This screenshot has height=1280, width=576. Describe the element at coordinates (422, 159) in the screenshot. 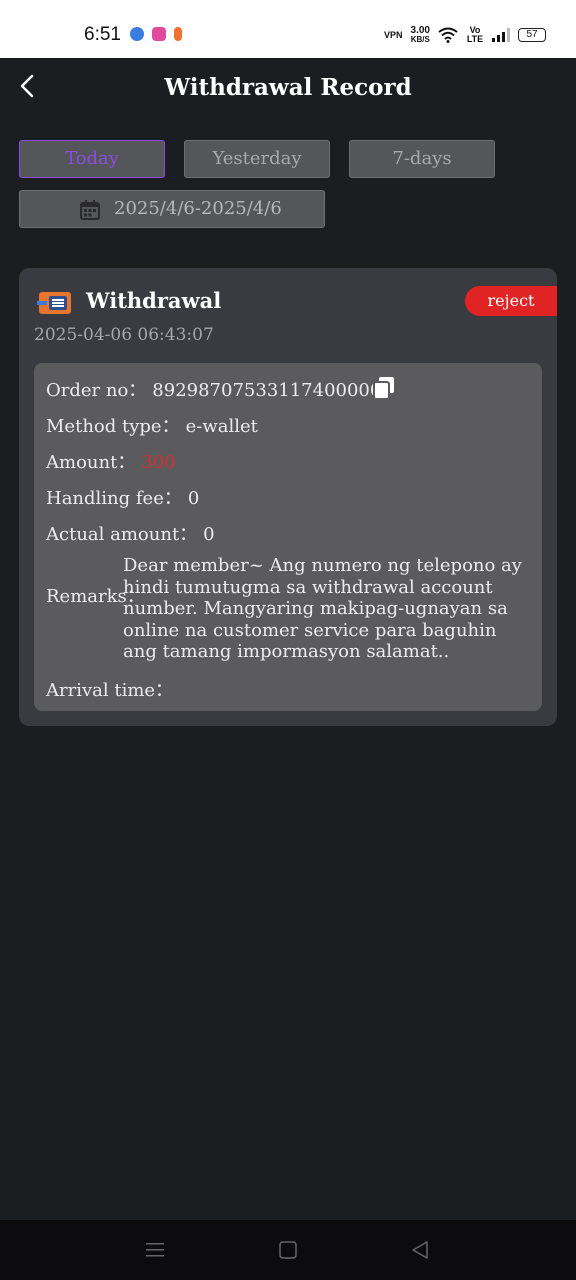

I see `tab-7-days: 7-days` at that location.